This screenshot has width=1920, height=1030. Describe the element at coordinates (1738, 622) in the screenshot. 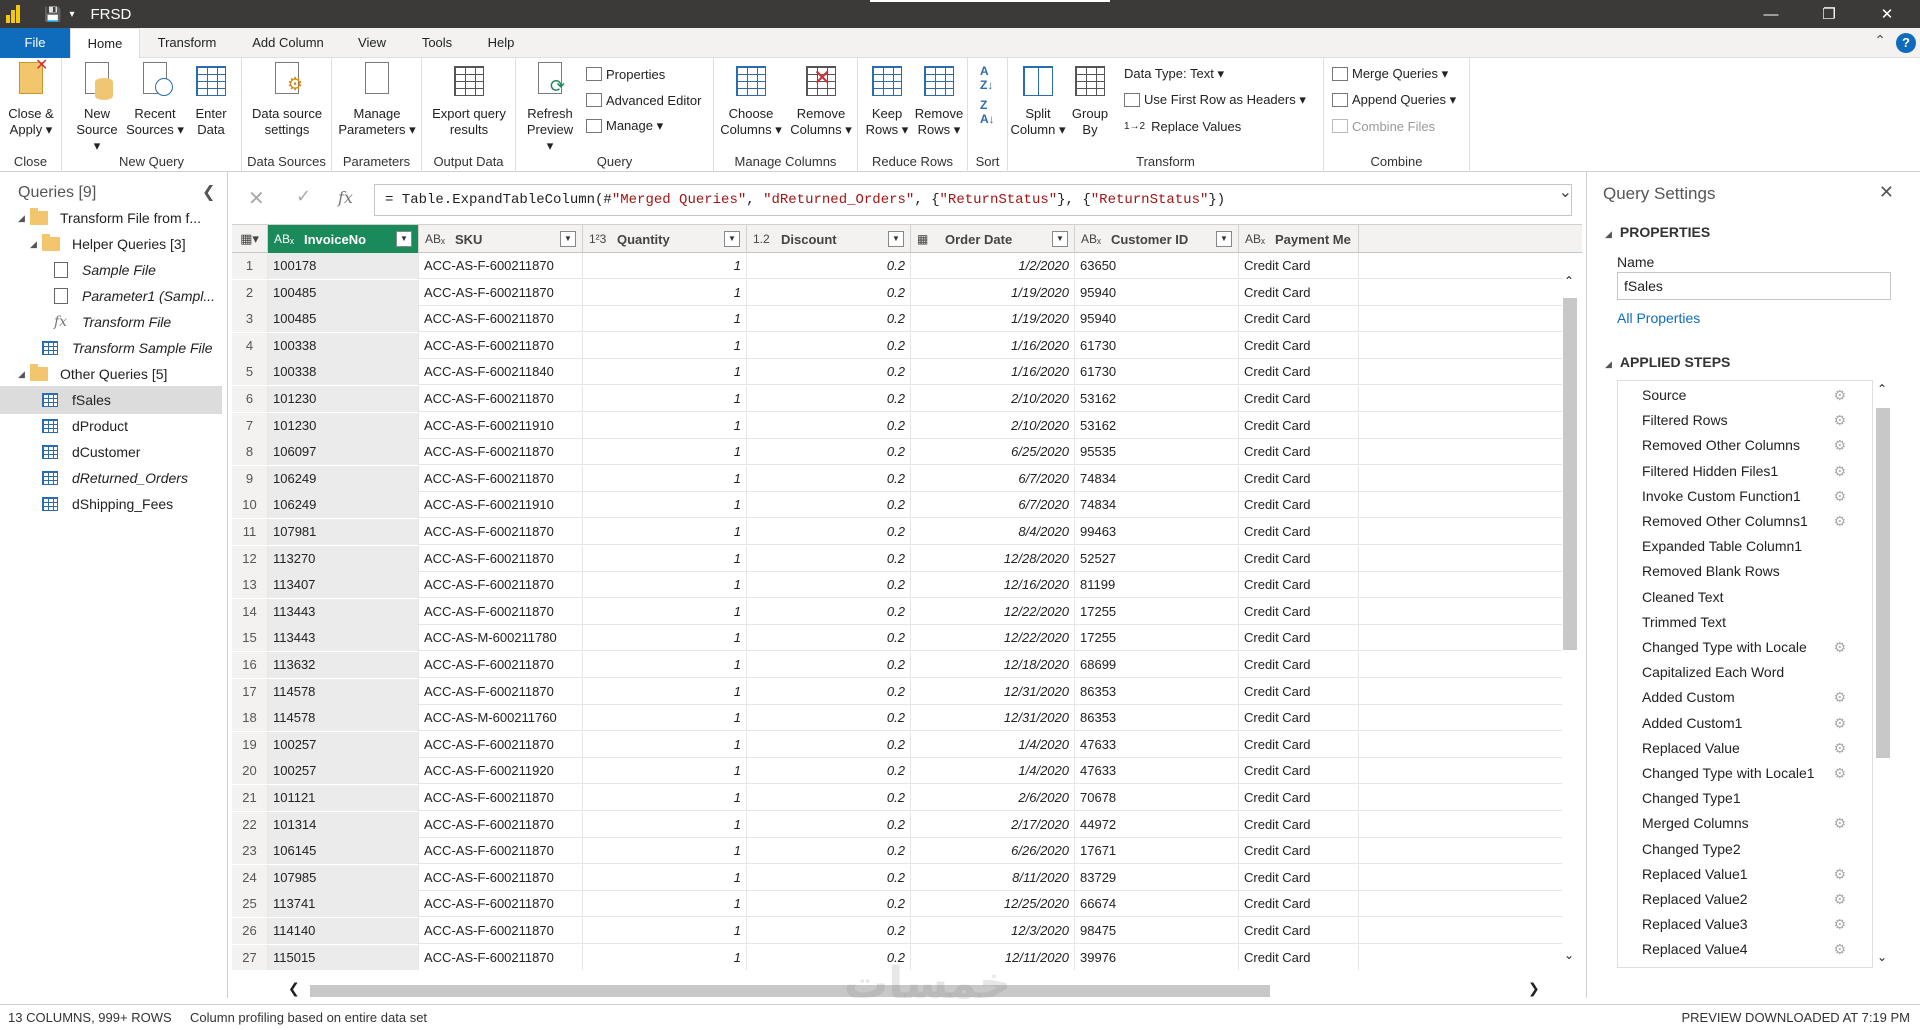

I see `applied-step: Trimmed Text` at that location.